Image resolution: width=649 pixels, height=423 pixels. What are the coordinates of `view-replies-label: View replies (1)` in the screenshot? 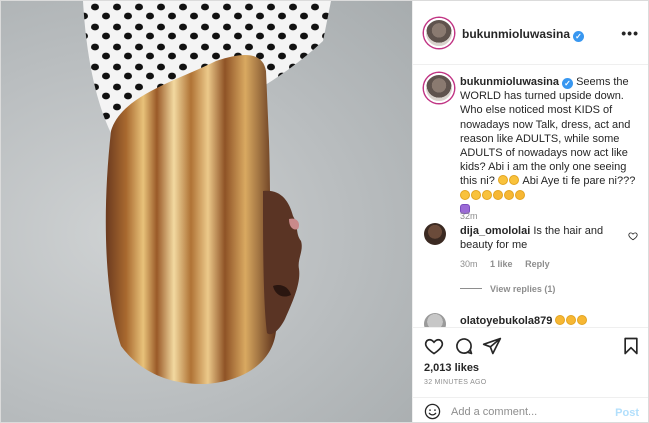 It's located at (522, 289).